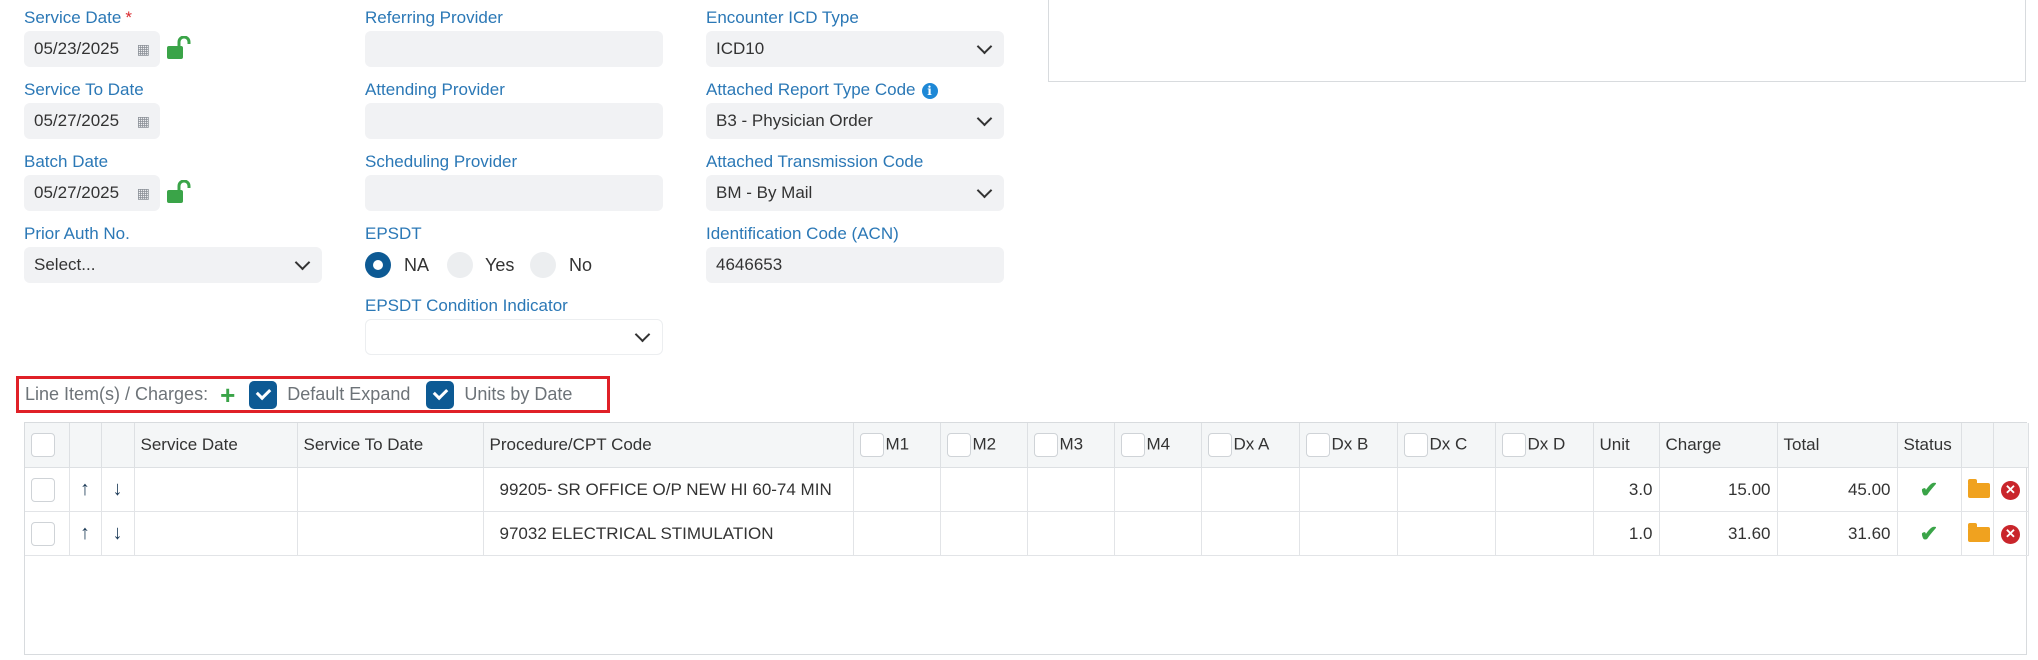 The width and height of the screenshot is (2038, 660). I want to click on header-dxd: Dx D, so click(1544, 445).